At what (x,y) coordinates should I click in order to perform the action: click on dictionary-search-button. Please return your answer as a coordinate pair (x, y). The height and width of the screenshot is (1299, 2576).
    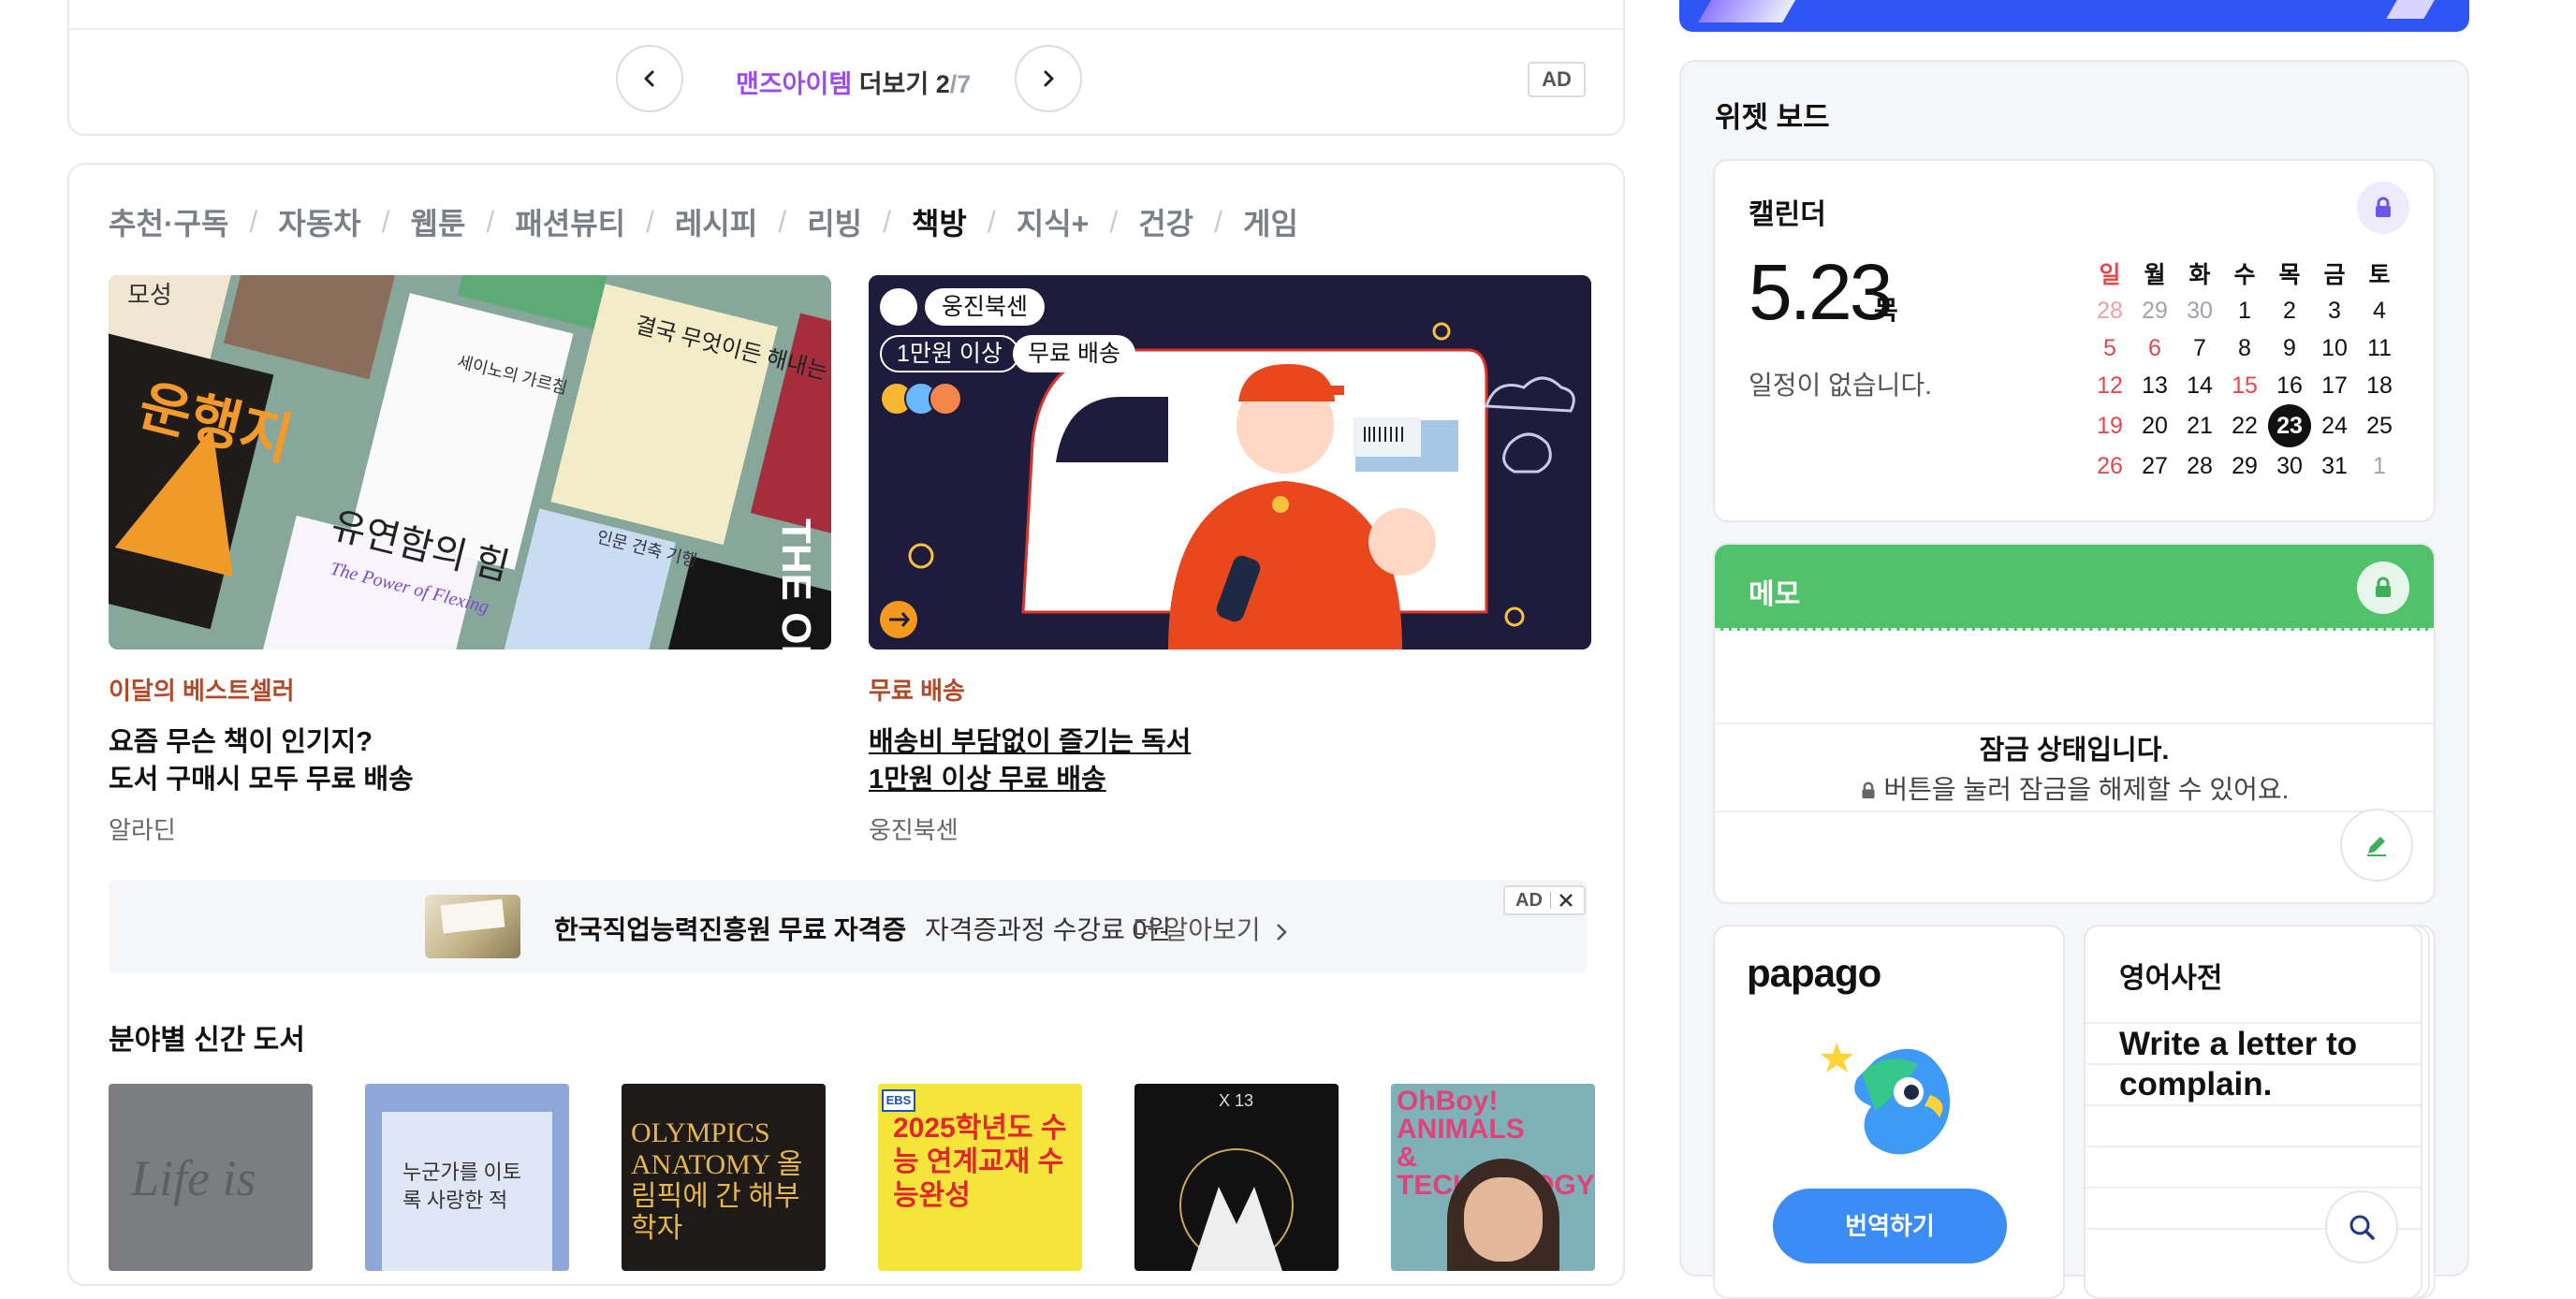
    Looking at the image, I should click on (2361, 1226).